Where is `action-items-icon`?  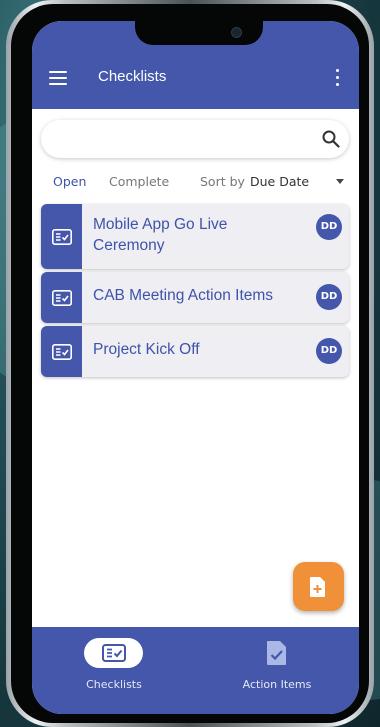 action-items-icon is located at coordinates (276, 653).